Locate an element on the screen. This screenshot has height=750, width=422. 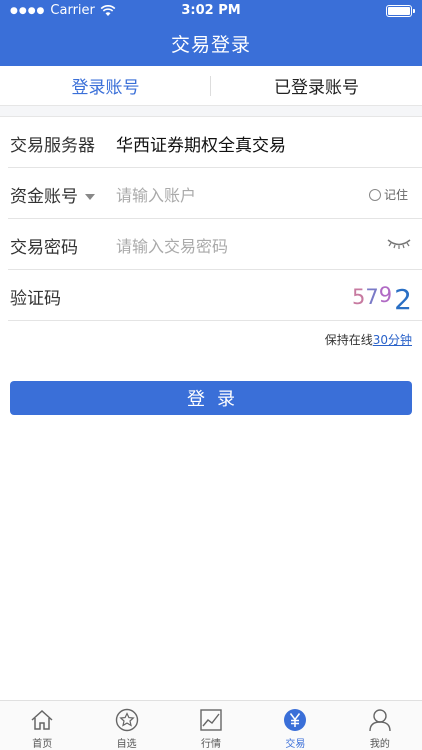
server-value: 华西证券期权全真交易 is located at coordinates (201, 143).